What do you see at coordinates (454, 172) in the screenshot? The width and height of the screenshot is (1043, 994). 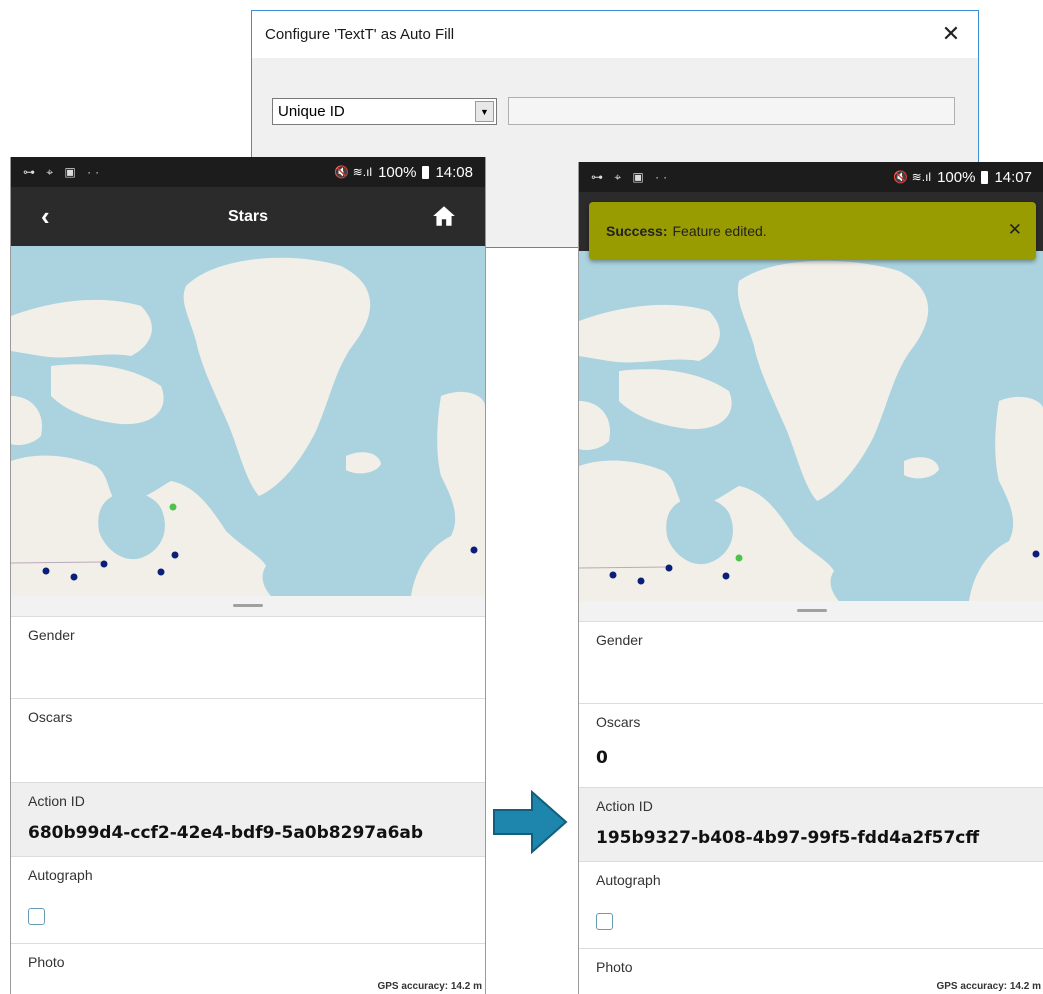 I see `status-time: 14:08` at bounding box center [454, 172].